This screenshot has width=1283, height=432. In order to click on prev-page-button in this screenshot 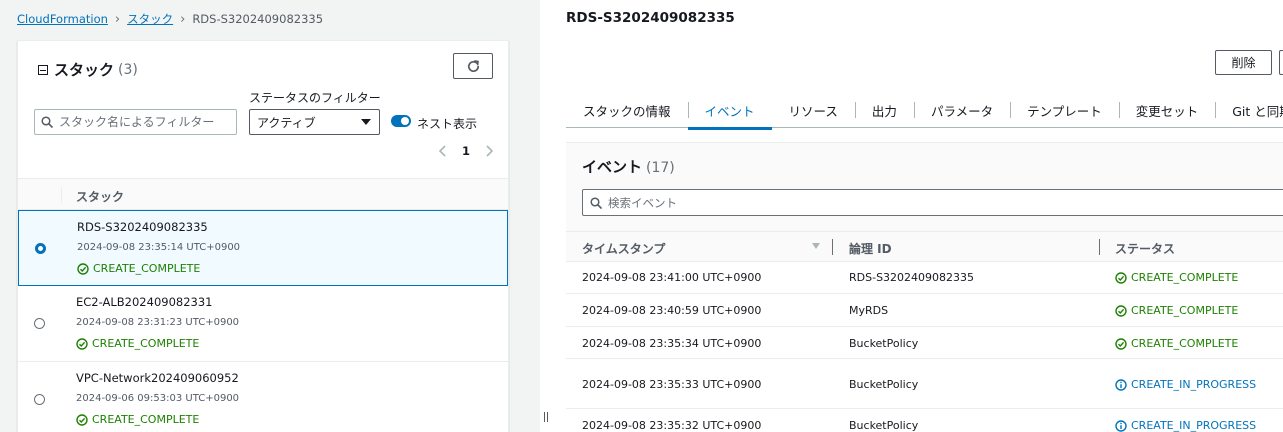, I will do `click(443, 151)`.